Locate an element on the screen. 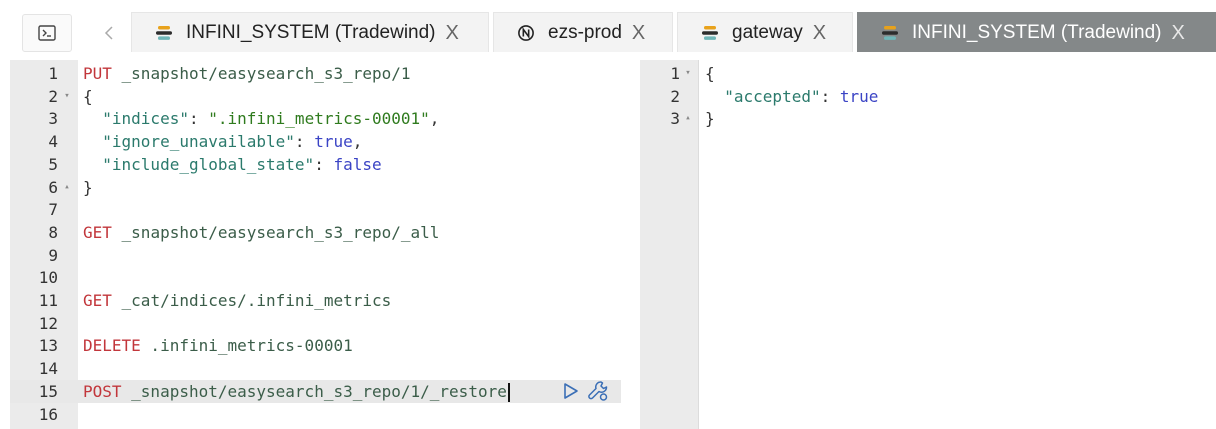  code-text: DELETE .infini_metrics-00001 is located at coordinates (218, 345).